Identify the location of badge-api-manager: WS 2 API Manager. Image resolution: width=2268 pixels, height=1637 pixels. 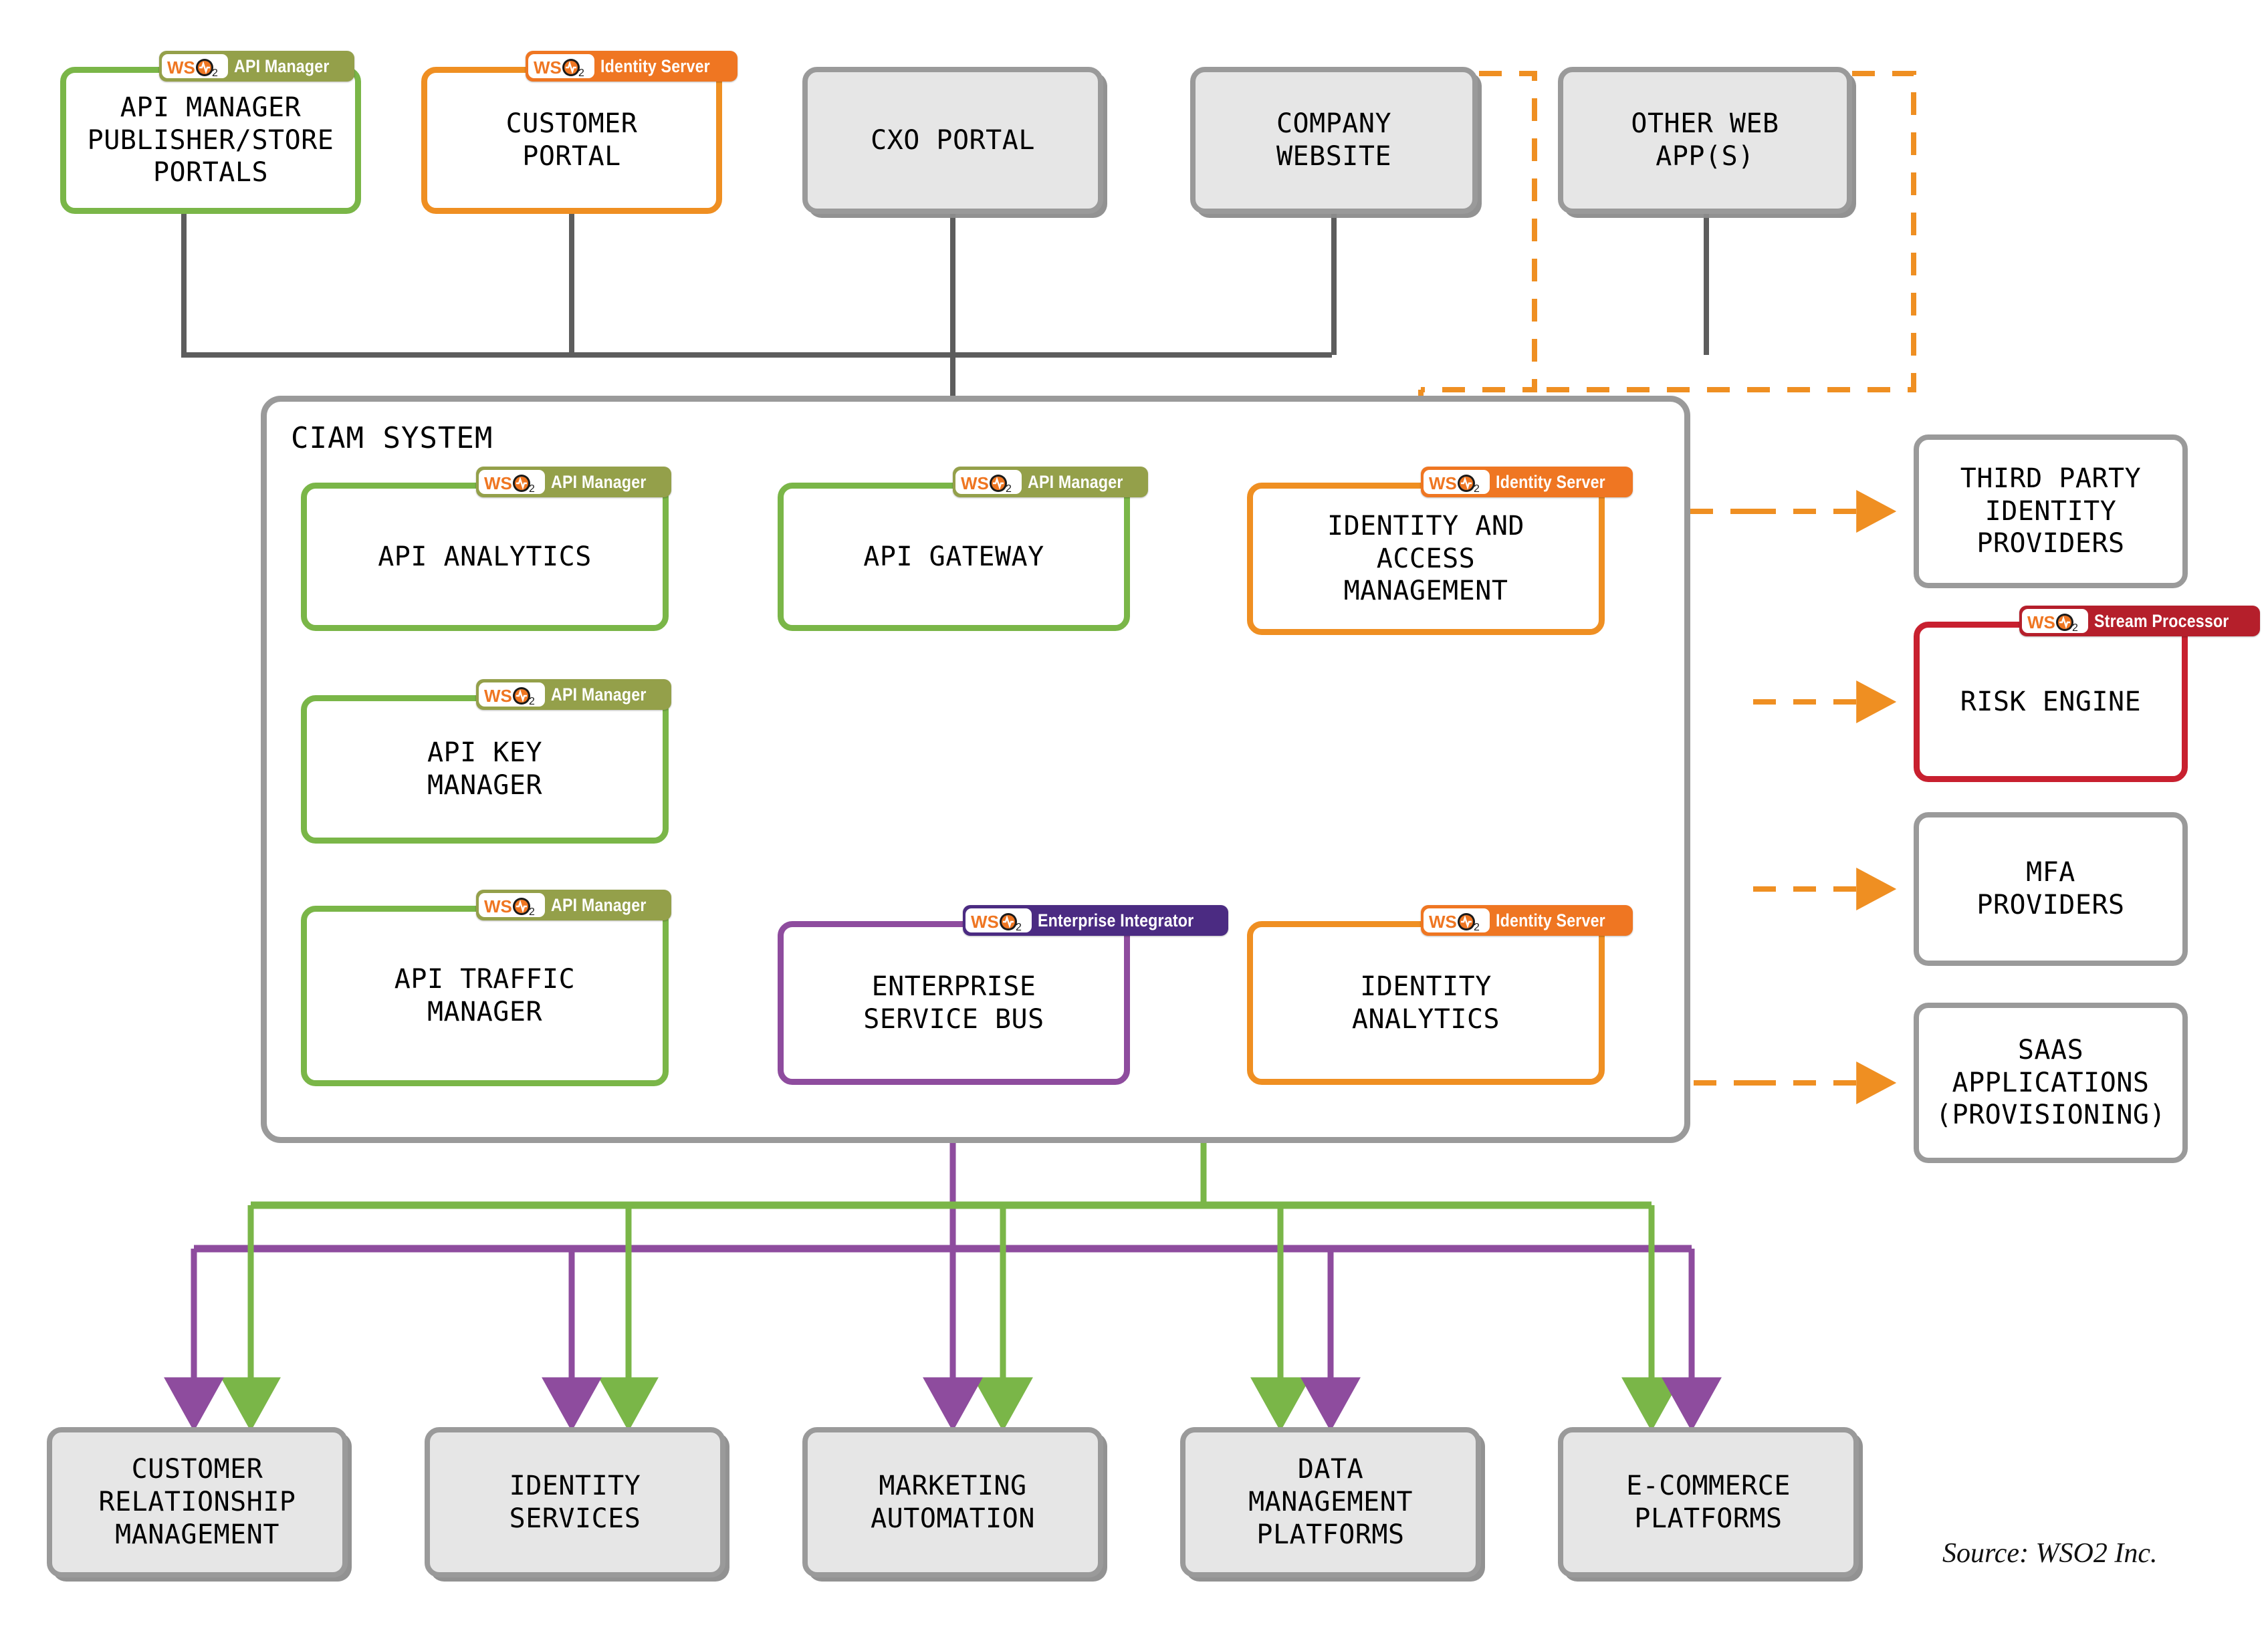
(256, 66).